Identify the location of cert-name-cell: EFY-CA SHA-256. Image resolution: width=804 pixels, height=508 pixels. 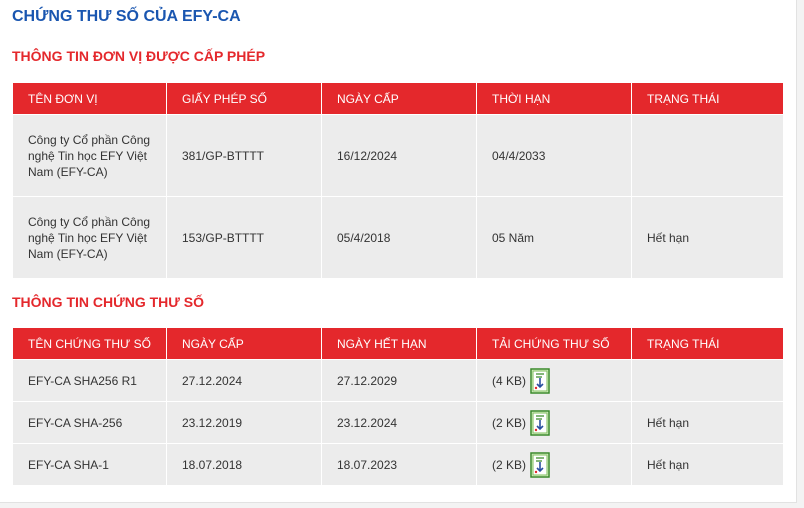
(89, 422).